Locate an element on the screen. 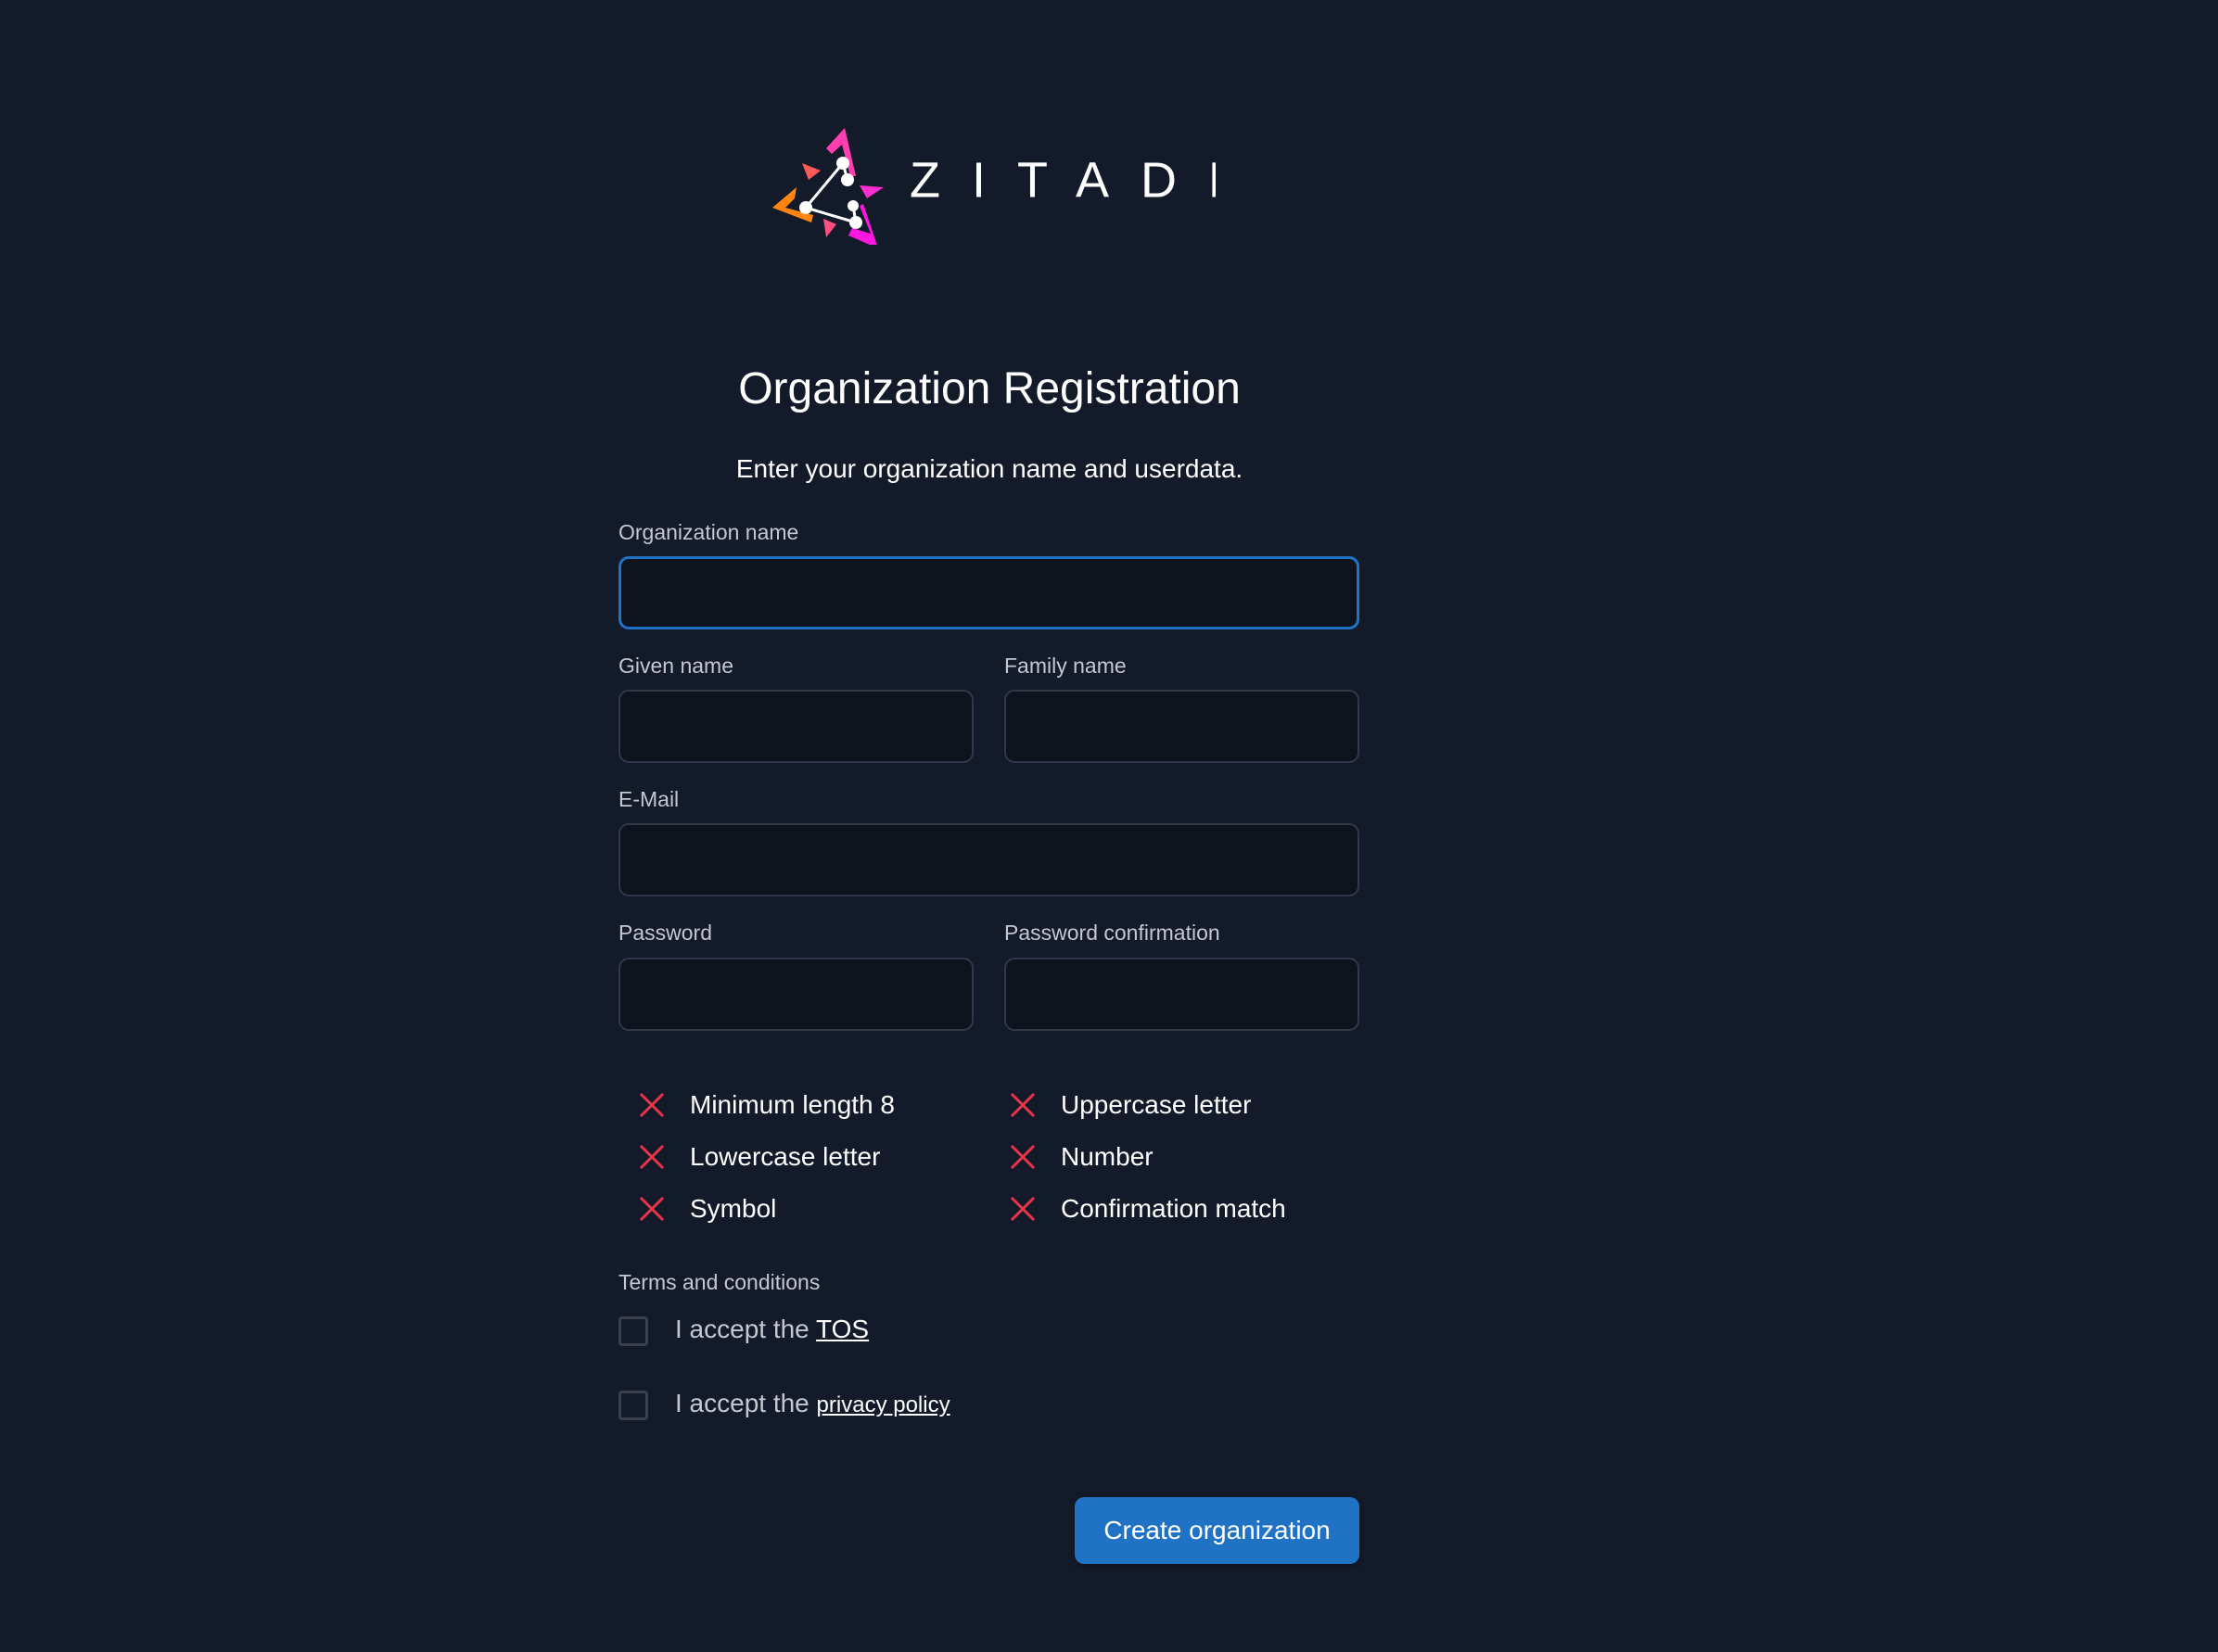  terms-label: Terms and conditions is located at coordinates (719, 1282).